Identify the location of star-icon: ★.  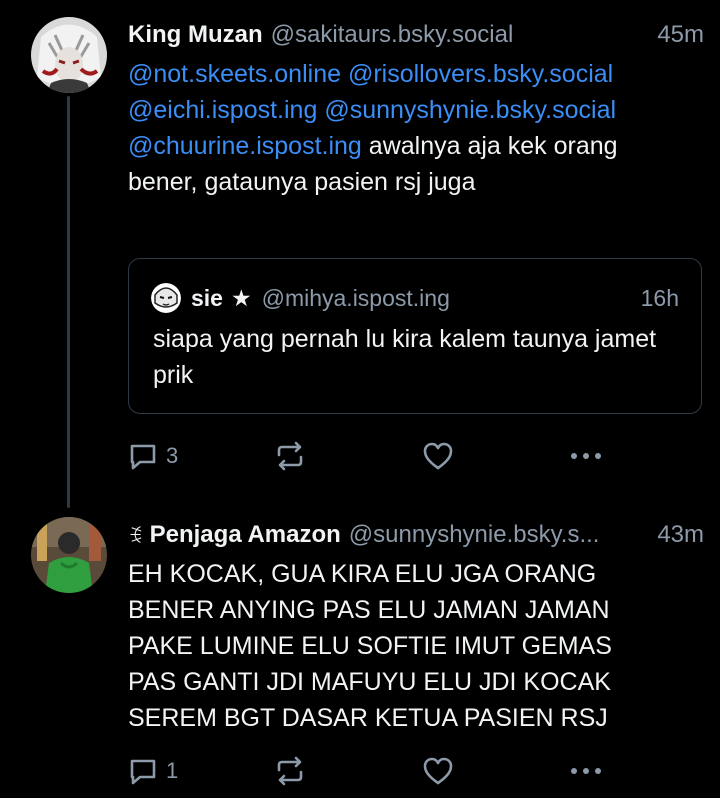
(241, 297).